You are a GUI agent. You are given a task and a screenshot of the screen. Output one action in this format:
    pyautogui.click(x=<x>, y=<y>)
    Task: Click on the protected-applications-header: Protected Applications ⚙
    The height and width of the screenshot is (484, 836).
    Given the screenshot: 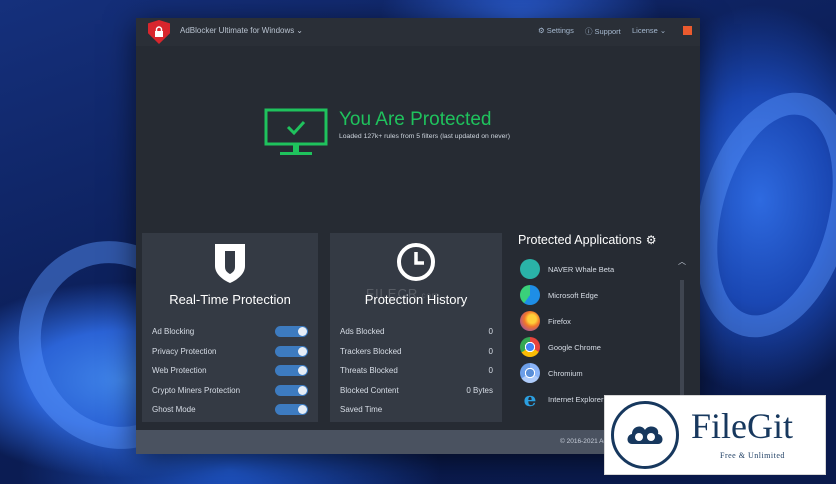 What is the action you would take?
    pyautogui.click(x=587, y=240)
    